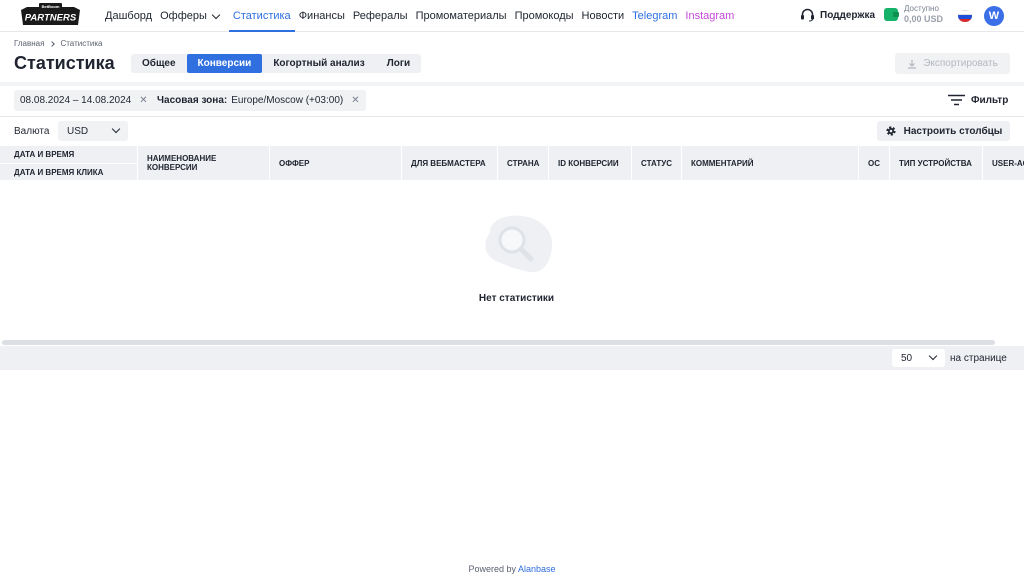 The image size is (1024, 579). I want to click on currency-select: USD, so click(93, 131).